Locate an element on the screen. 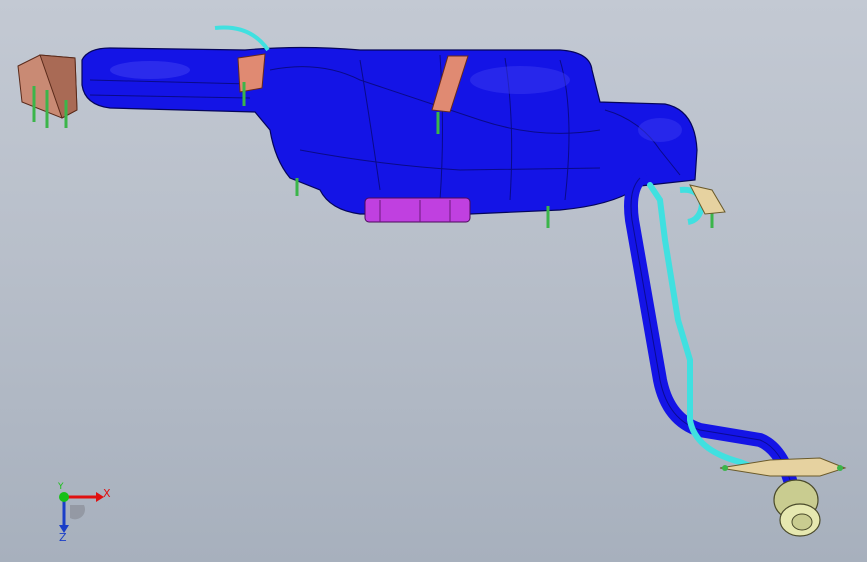 This screenshot has height=562, width=867. vent-tube-top is located at coordinates (242, 38).